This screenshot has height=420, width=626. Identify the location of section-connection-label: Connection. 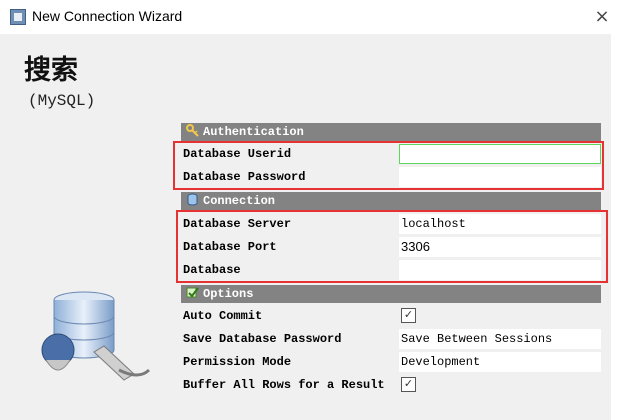
(239, 201).